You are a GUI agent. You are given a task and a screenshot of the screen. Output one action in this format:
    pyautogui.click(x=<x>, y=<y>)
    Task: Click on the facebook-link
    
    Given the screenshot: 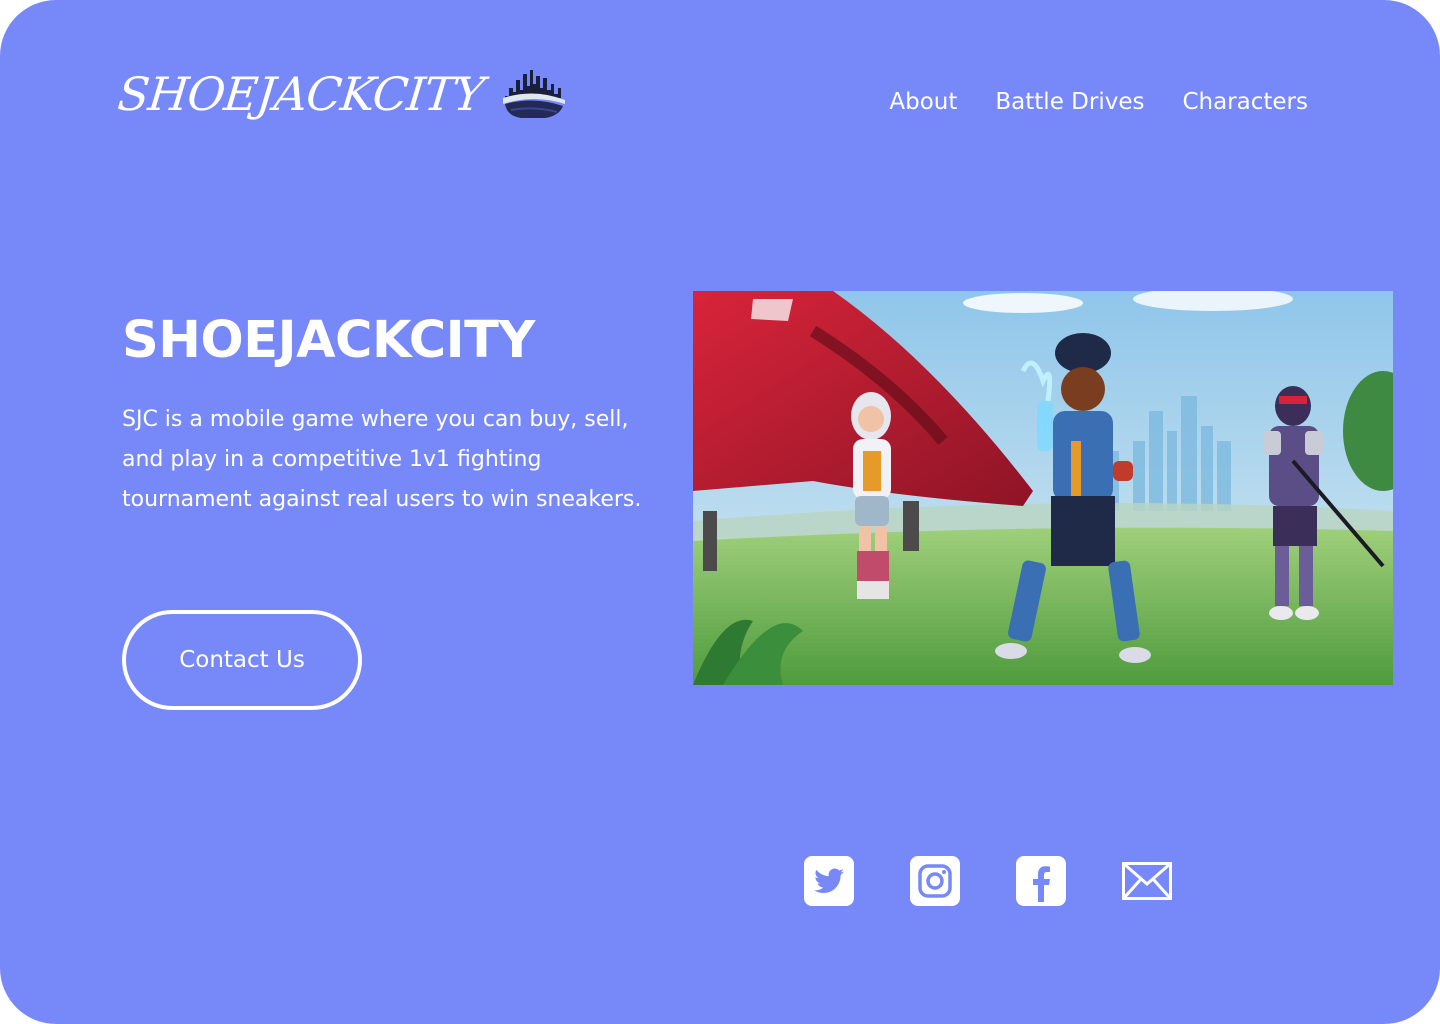 What is the action you would take?
    pyautogui.click(x=1041, y=881)
    